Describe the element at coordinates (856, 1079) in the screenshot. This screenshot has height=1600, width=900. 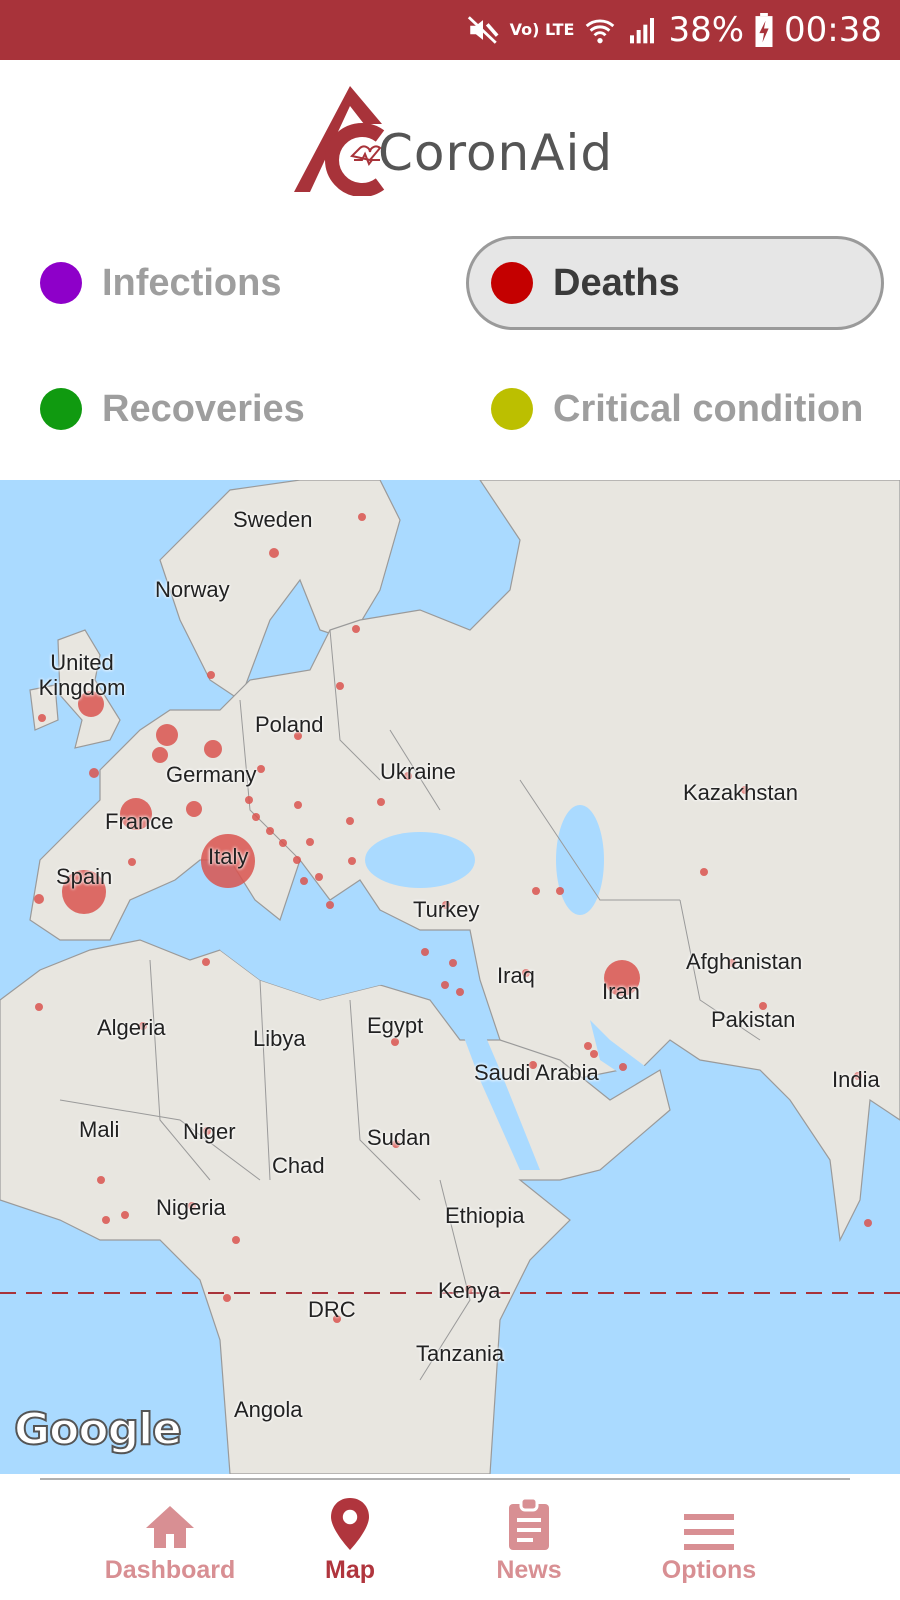
I see `map-label: India` at that location.